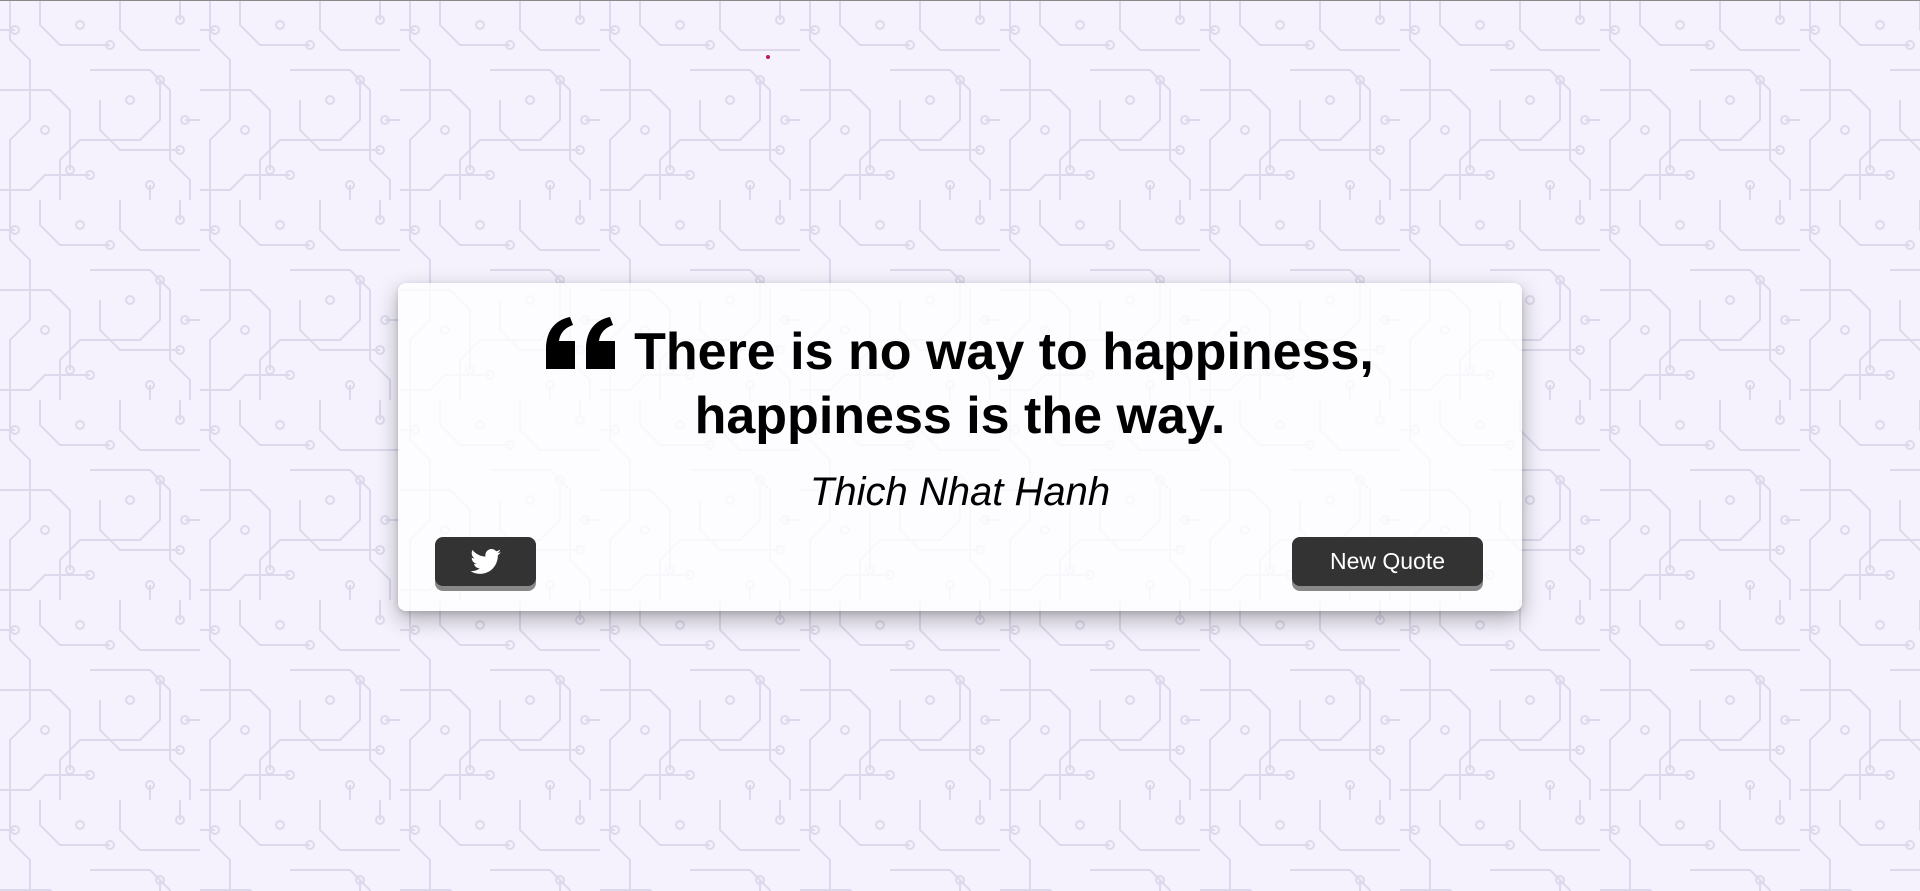 The image size is (1920, 891). I want to click on top-border-line, so click(960, 0).